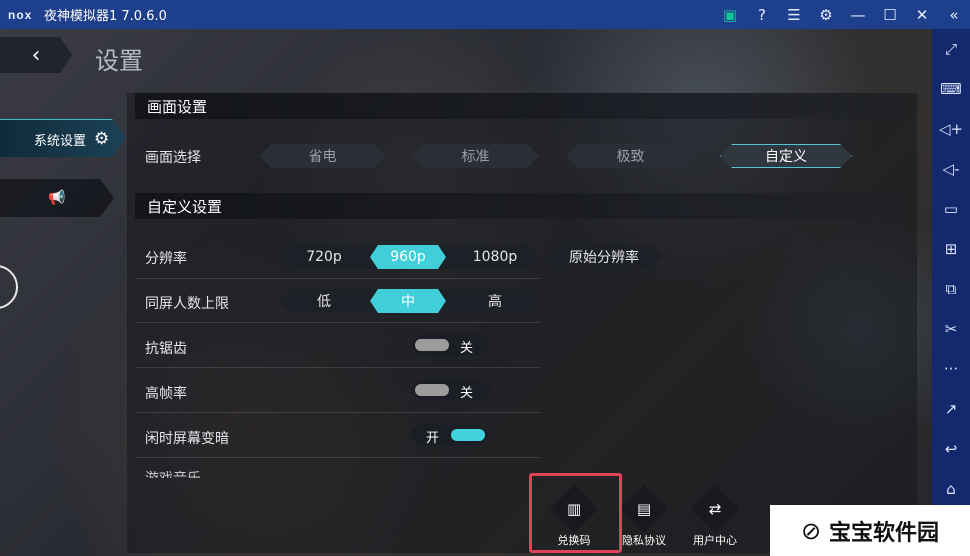 The image size is (970, 556). I want to click on resolution-selector: 720p 960p 1080p, so click(410, 257).